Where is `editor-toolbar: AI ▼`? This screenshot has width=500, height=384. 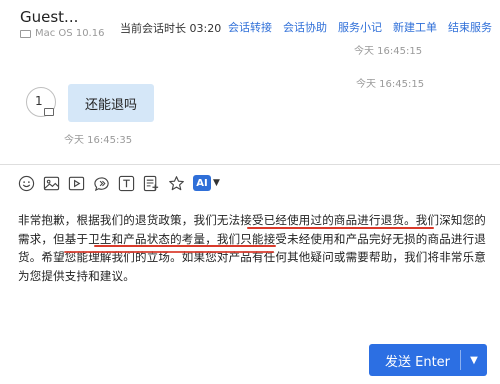
editor-toolbar: AI ▼ is located at coordinates (119, 183).